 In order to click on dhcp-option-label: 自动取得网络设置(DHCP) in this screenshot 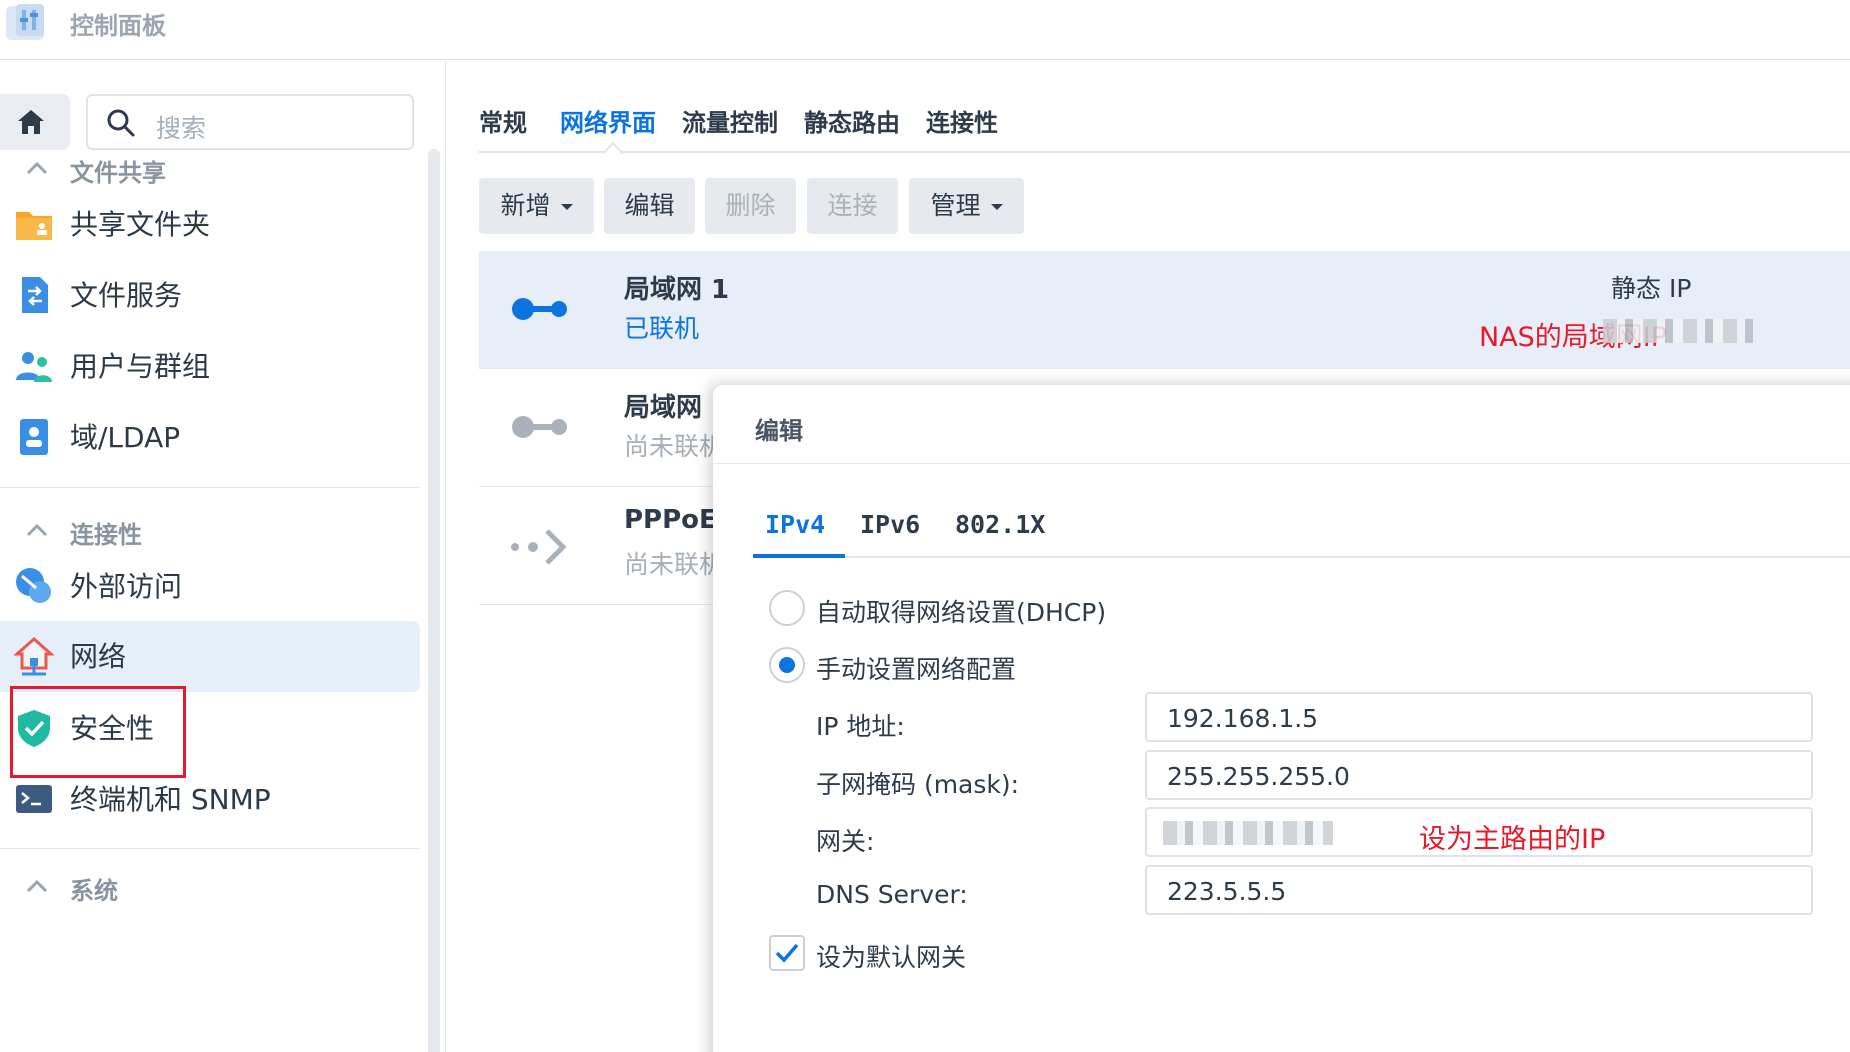, I will do `click(961, 612)`.